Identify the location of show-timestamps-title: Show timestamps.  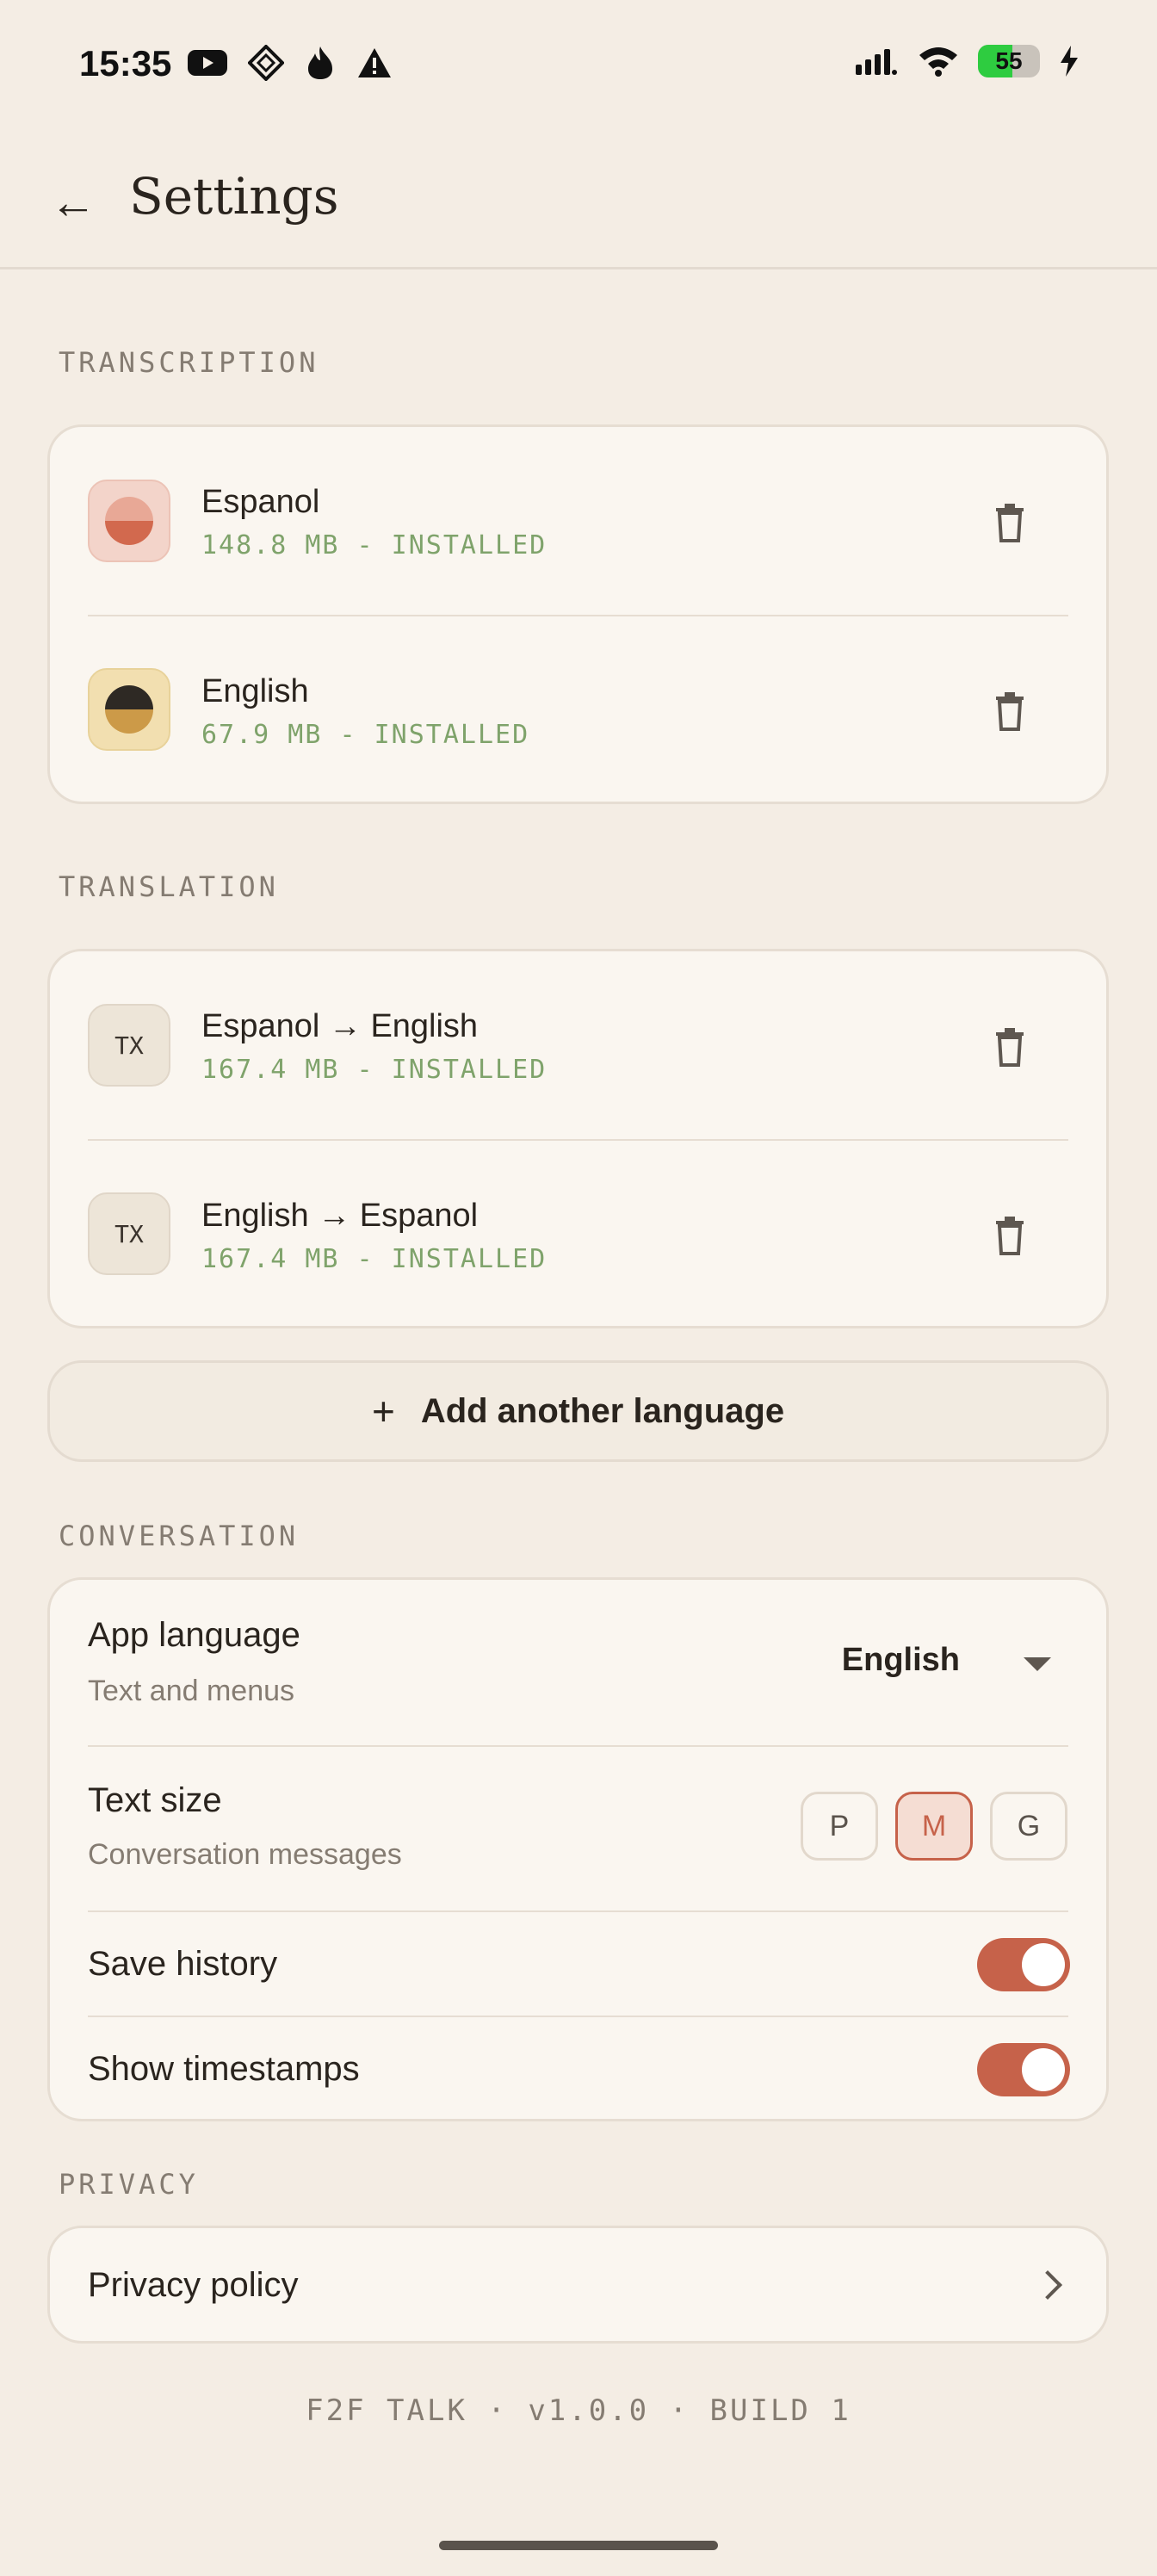
(224, 2069).